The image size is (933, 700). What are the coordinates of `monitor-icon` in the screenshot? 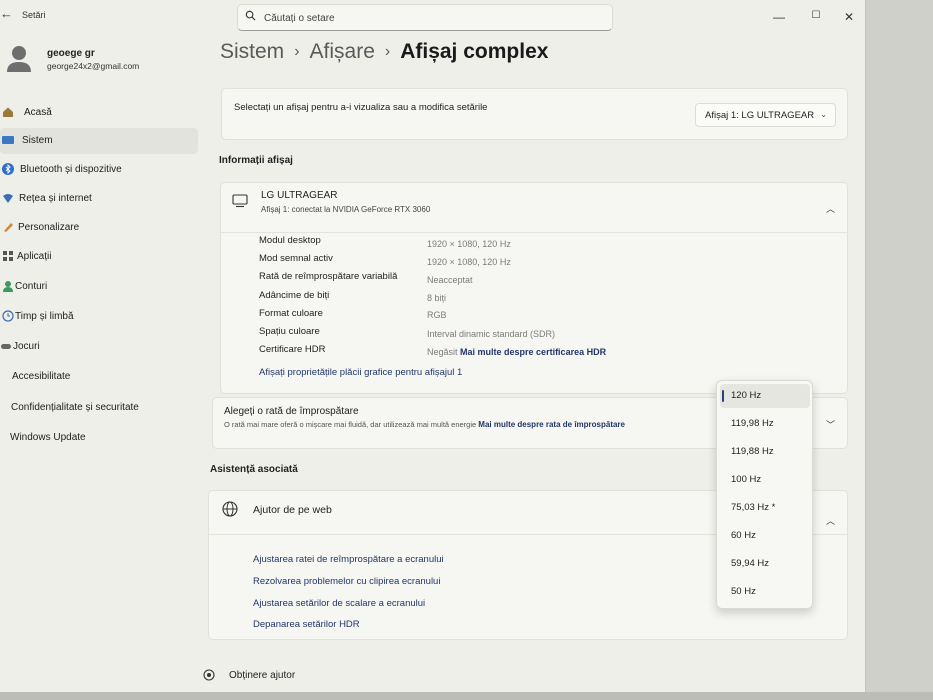 It's located at (240, 201).